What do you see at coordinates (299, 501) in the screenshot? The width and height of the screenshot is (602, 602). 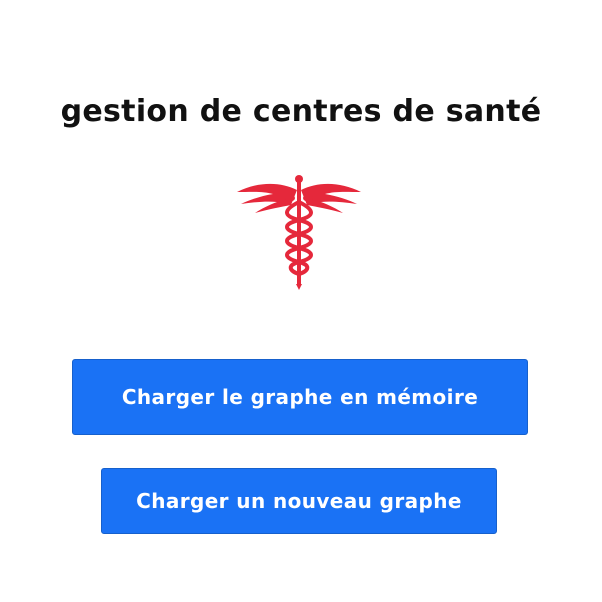 I see `load-new-graph-button: Charger un nouveau graphe` at bounding box center [299, 501].